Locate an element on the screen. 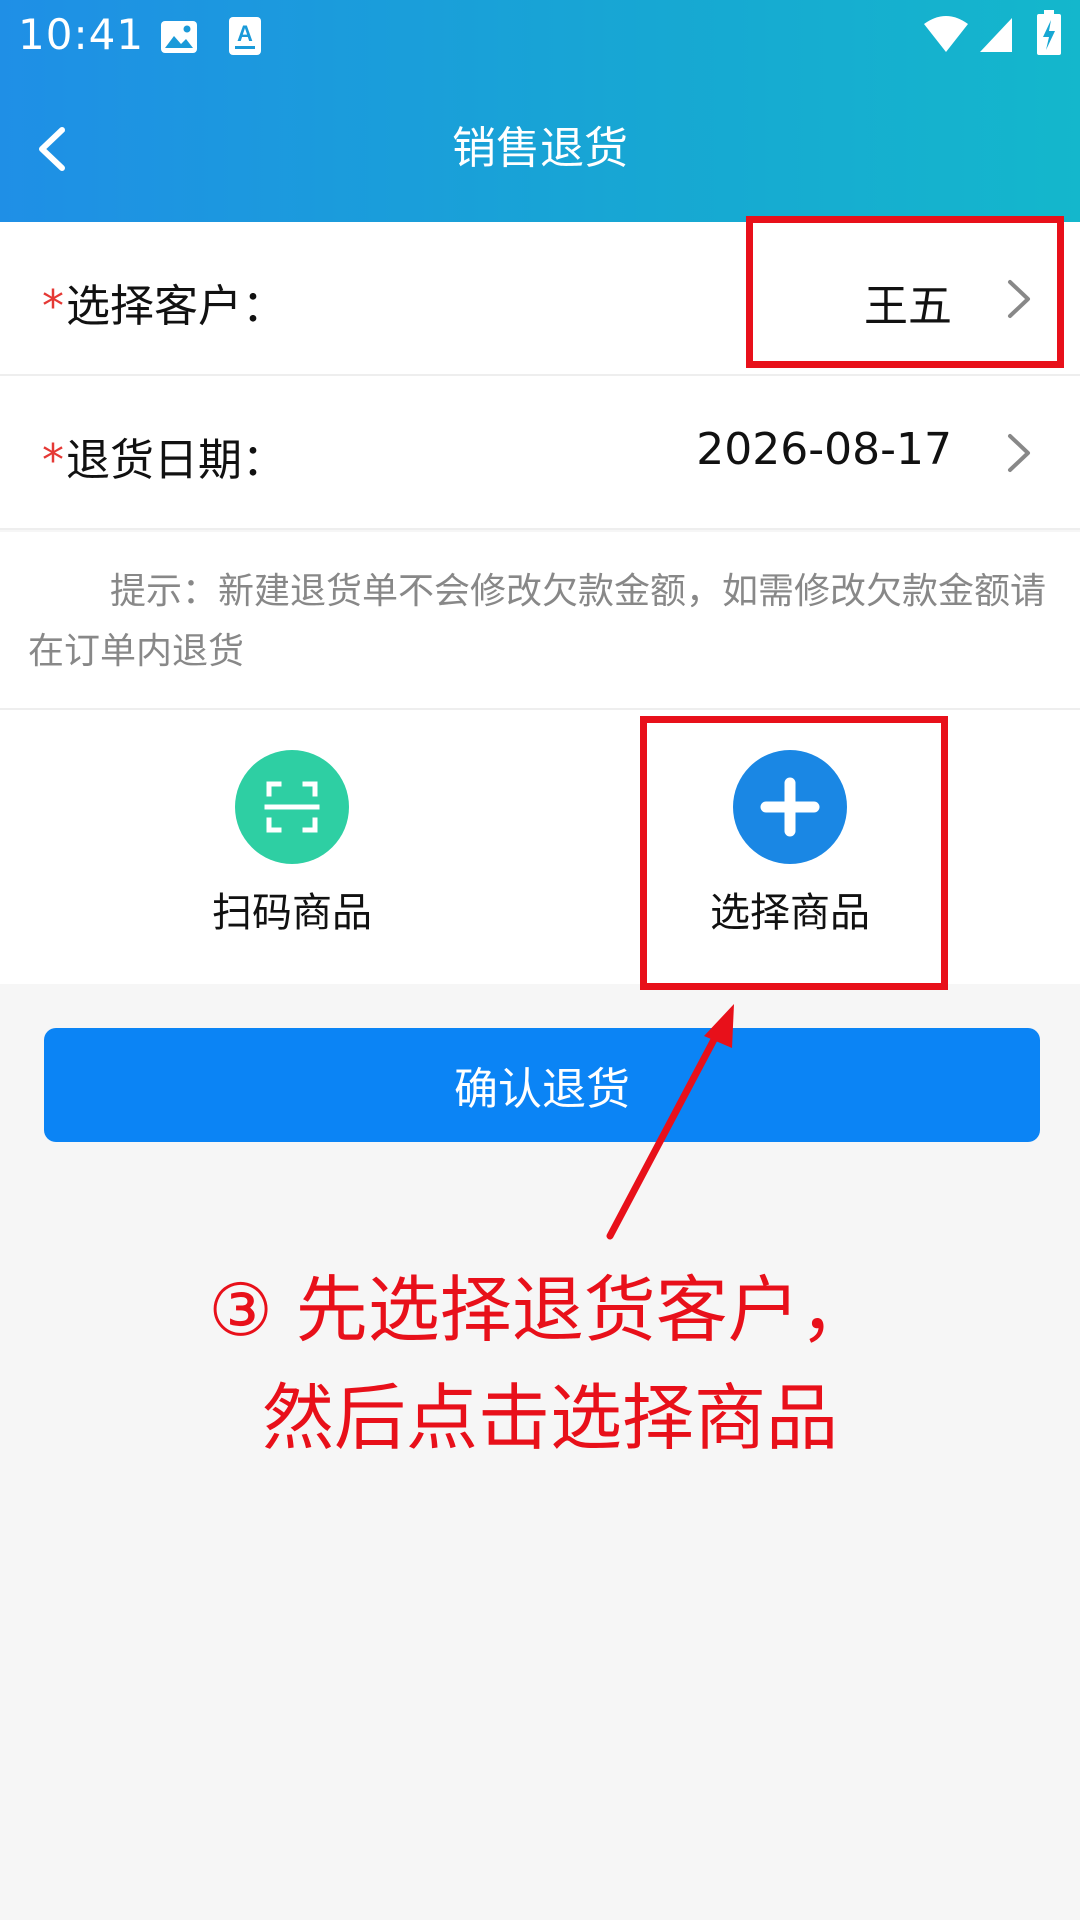  scan-icon-circle is located at coordinates (292, 807).